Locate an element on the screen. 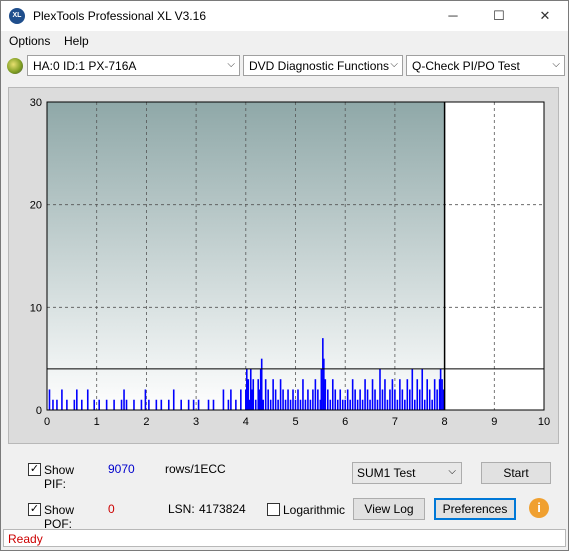 This screenshot has width=569, height=551. sum-test-select: SUM1 Test ⌵ is located at coordinates (407, 473).